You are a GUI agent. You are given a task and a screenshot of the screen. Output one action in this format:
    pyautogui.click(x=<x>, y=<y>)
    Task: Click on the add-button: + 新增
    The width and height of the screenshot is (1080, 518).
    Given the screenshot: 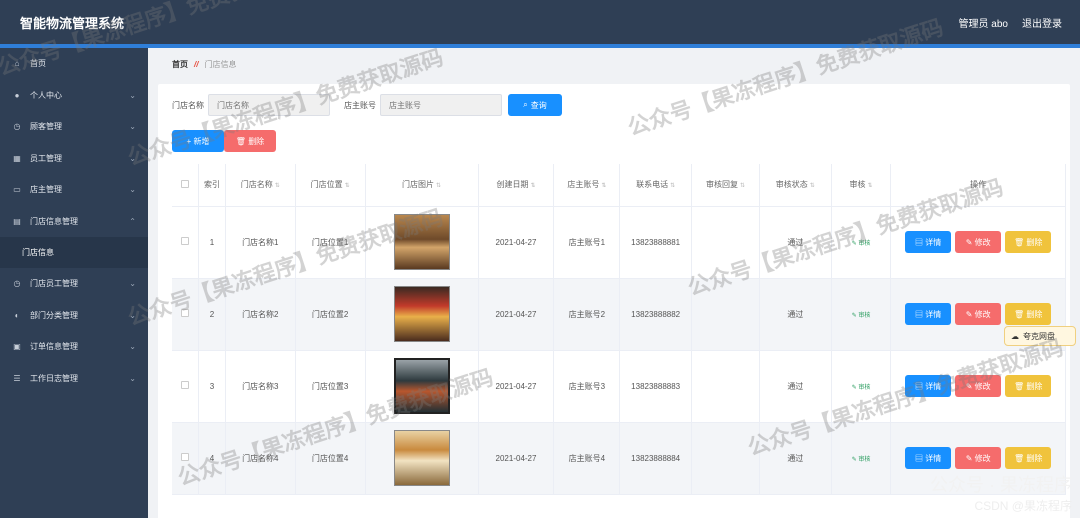 What is the action you would take?
    pyautogui.click(x=198, y=141)
    